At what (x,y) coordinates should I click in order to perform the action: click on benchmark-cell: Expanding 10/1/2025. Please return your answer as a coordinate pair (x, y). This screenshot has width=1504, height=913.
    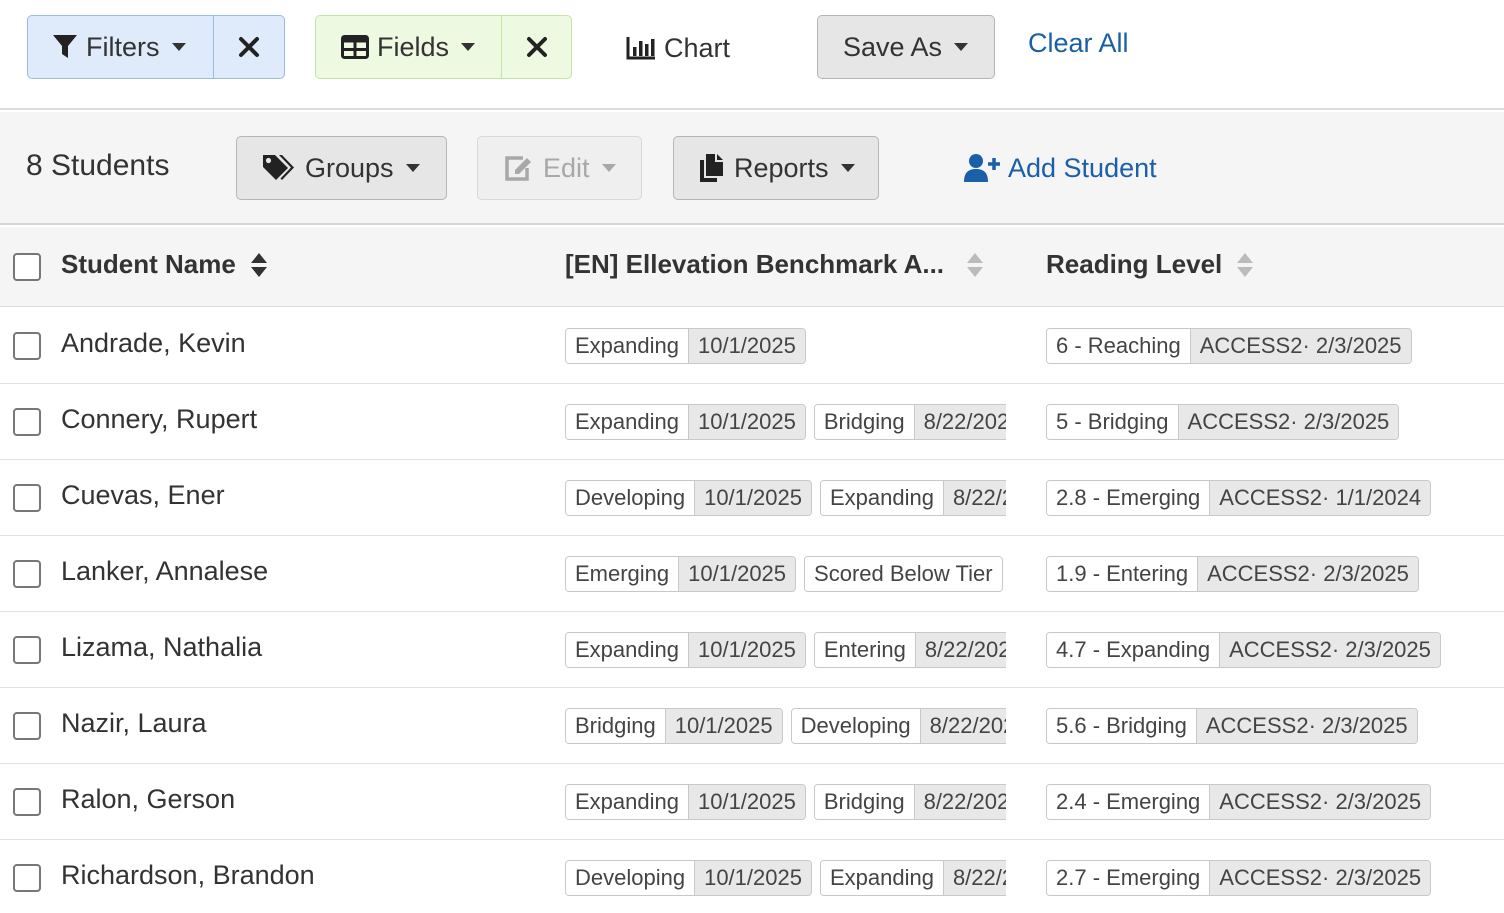
    Looking at the image, I should click on (785, 347).